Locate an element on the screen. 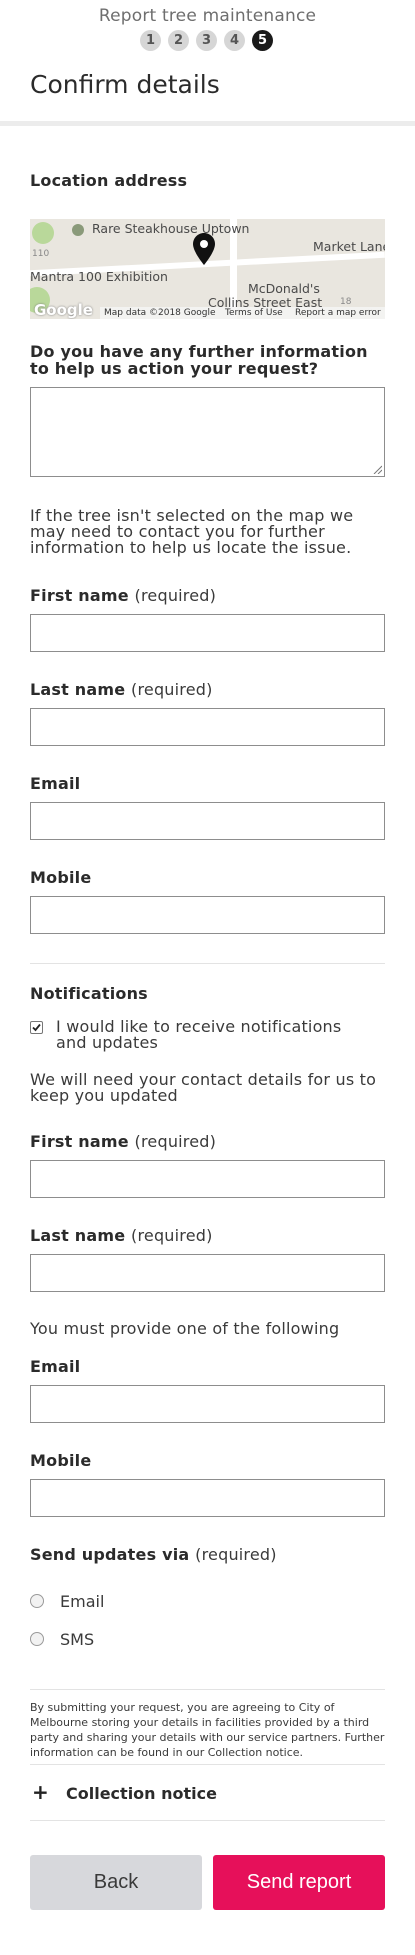 The image size is (415, 1955). notify-mobile-input is located at coordinates (207, 1498).